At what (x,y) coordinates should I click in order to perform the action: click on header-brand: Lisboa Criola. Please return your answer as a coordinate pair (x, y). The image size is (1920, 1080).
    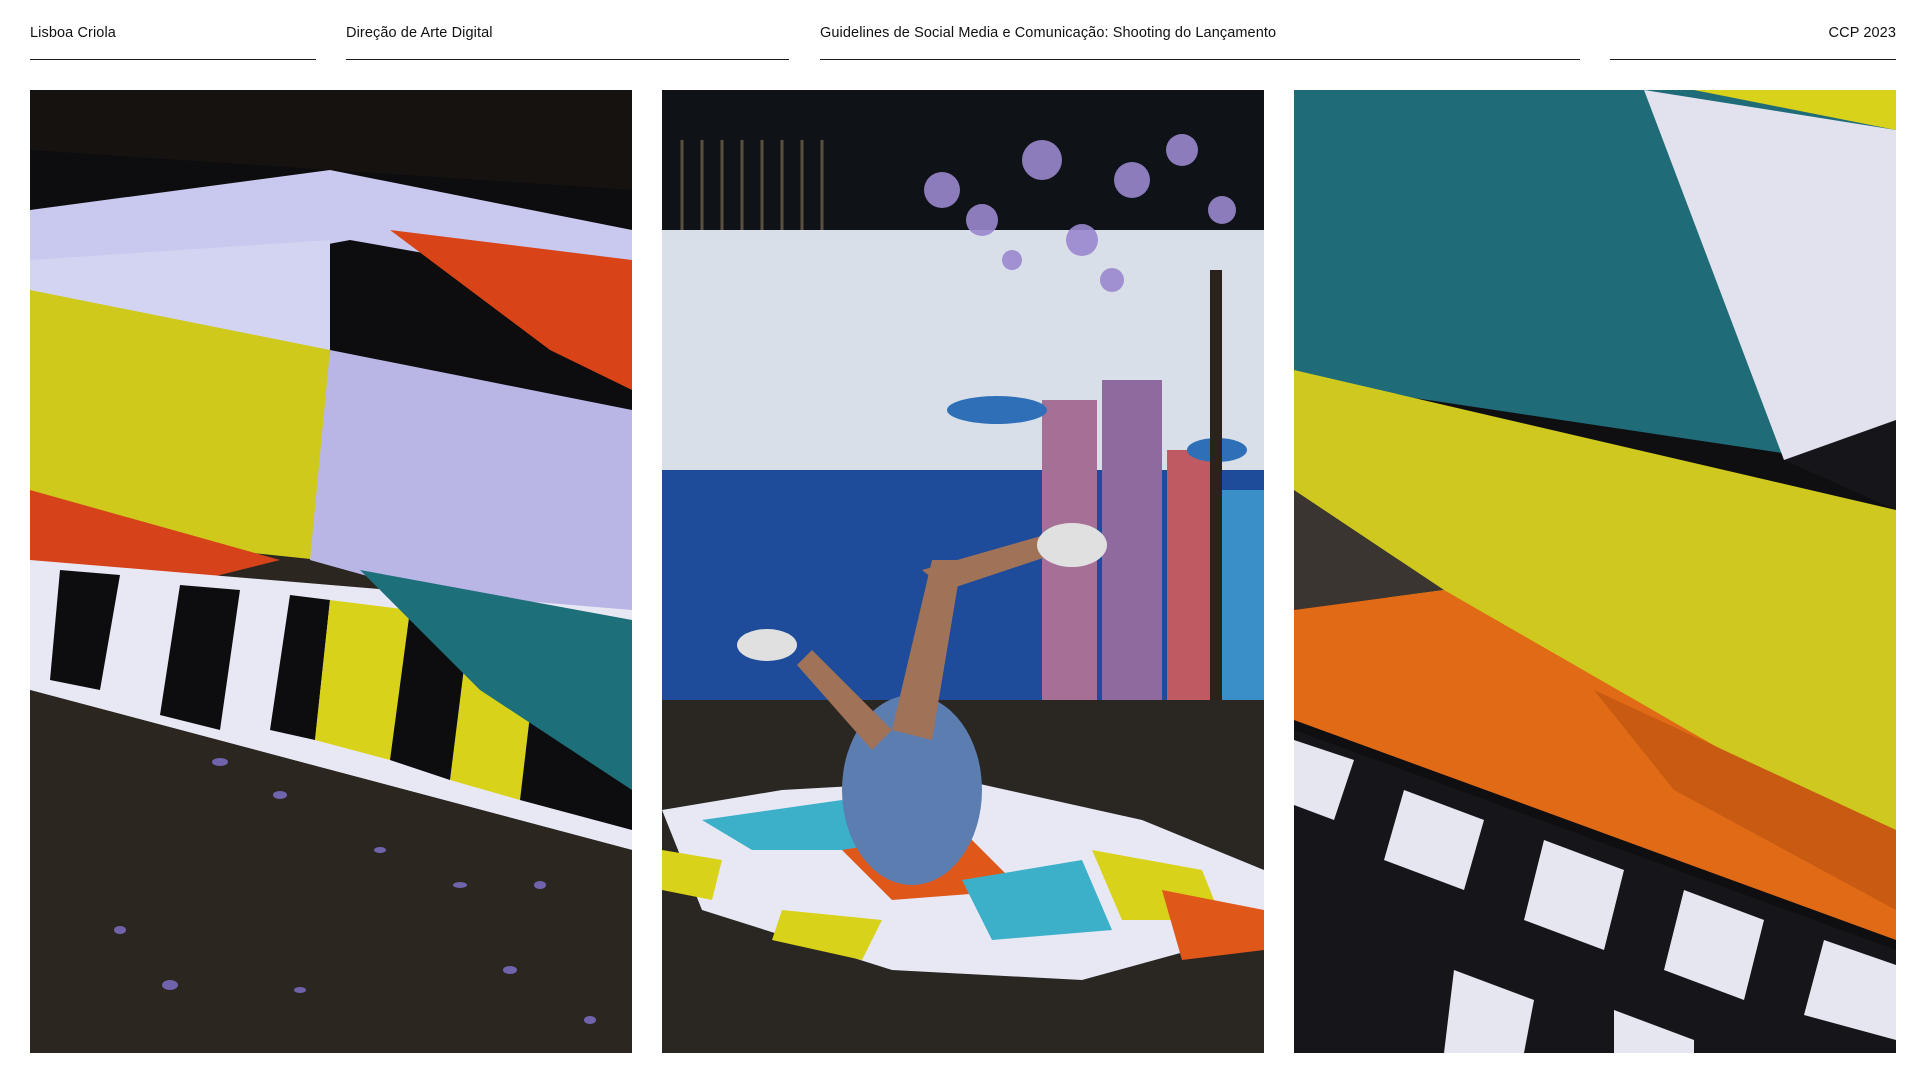
    Looking at the image, I should click on (173, 42).